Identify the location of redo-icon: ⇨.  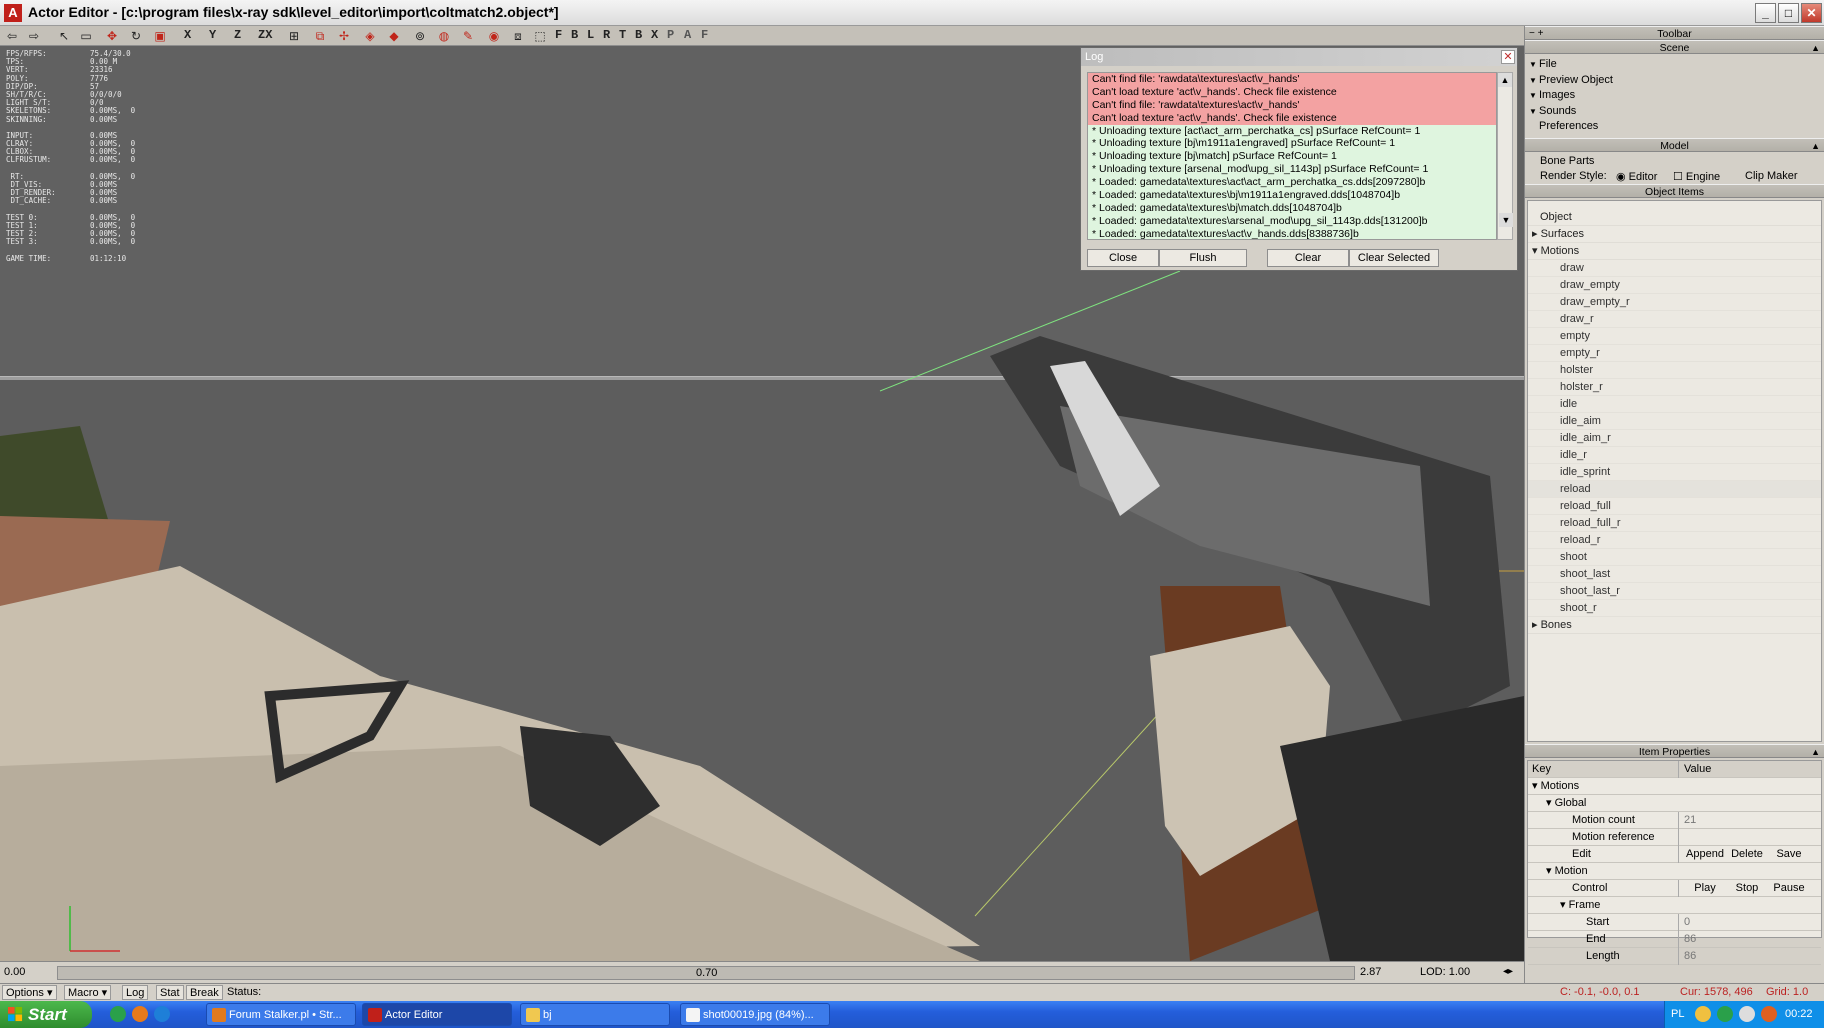
(34, 36).